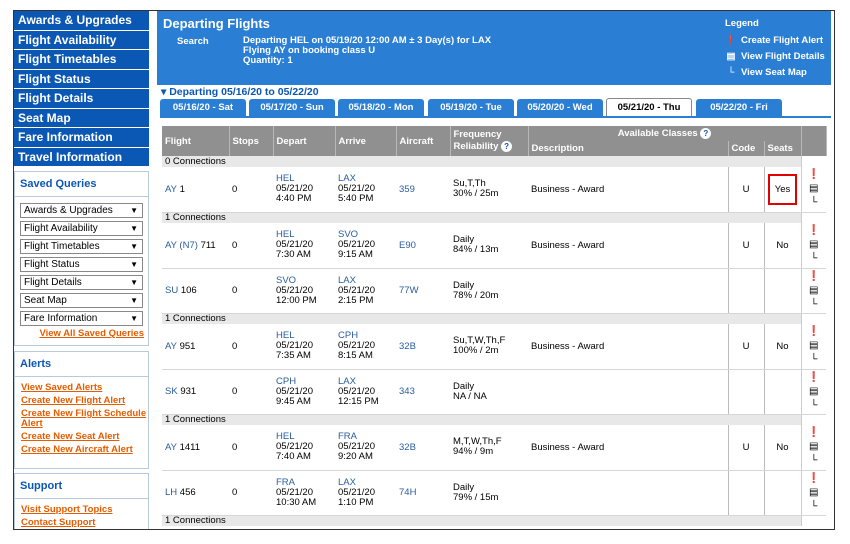 Image resolution: width=850 pixels, height=544 pixels. What do you see at coordinates (81, 264) in the screenshot?
I see `saved-query-select-flight-status: Flight Status ▼` at bounding box center [81, 264].